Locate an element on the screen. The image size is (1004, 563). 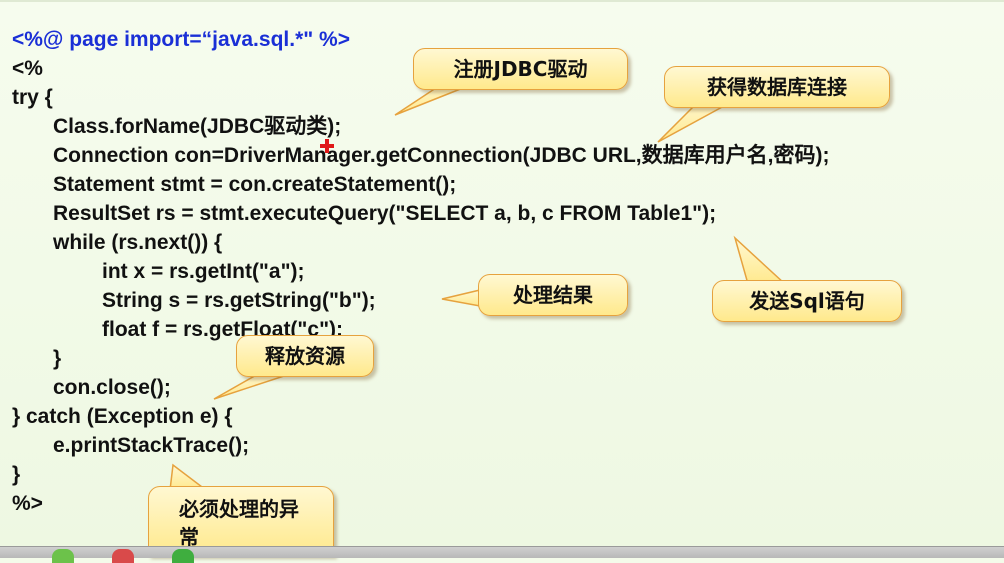
code-line-create-statement: Statement stmt = con.createStatement(); is located at coordinates (255, 184).